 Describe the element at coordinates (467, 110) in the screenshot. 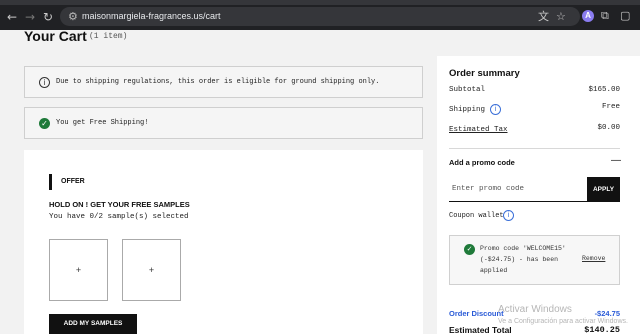

I see `shipping-label: Shipping` at that location.